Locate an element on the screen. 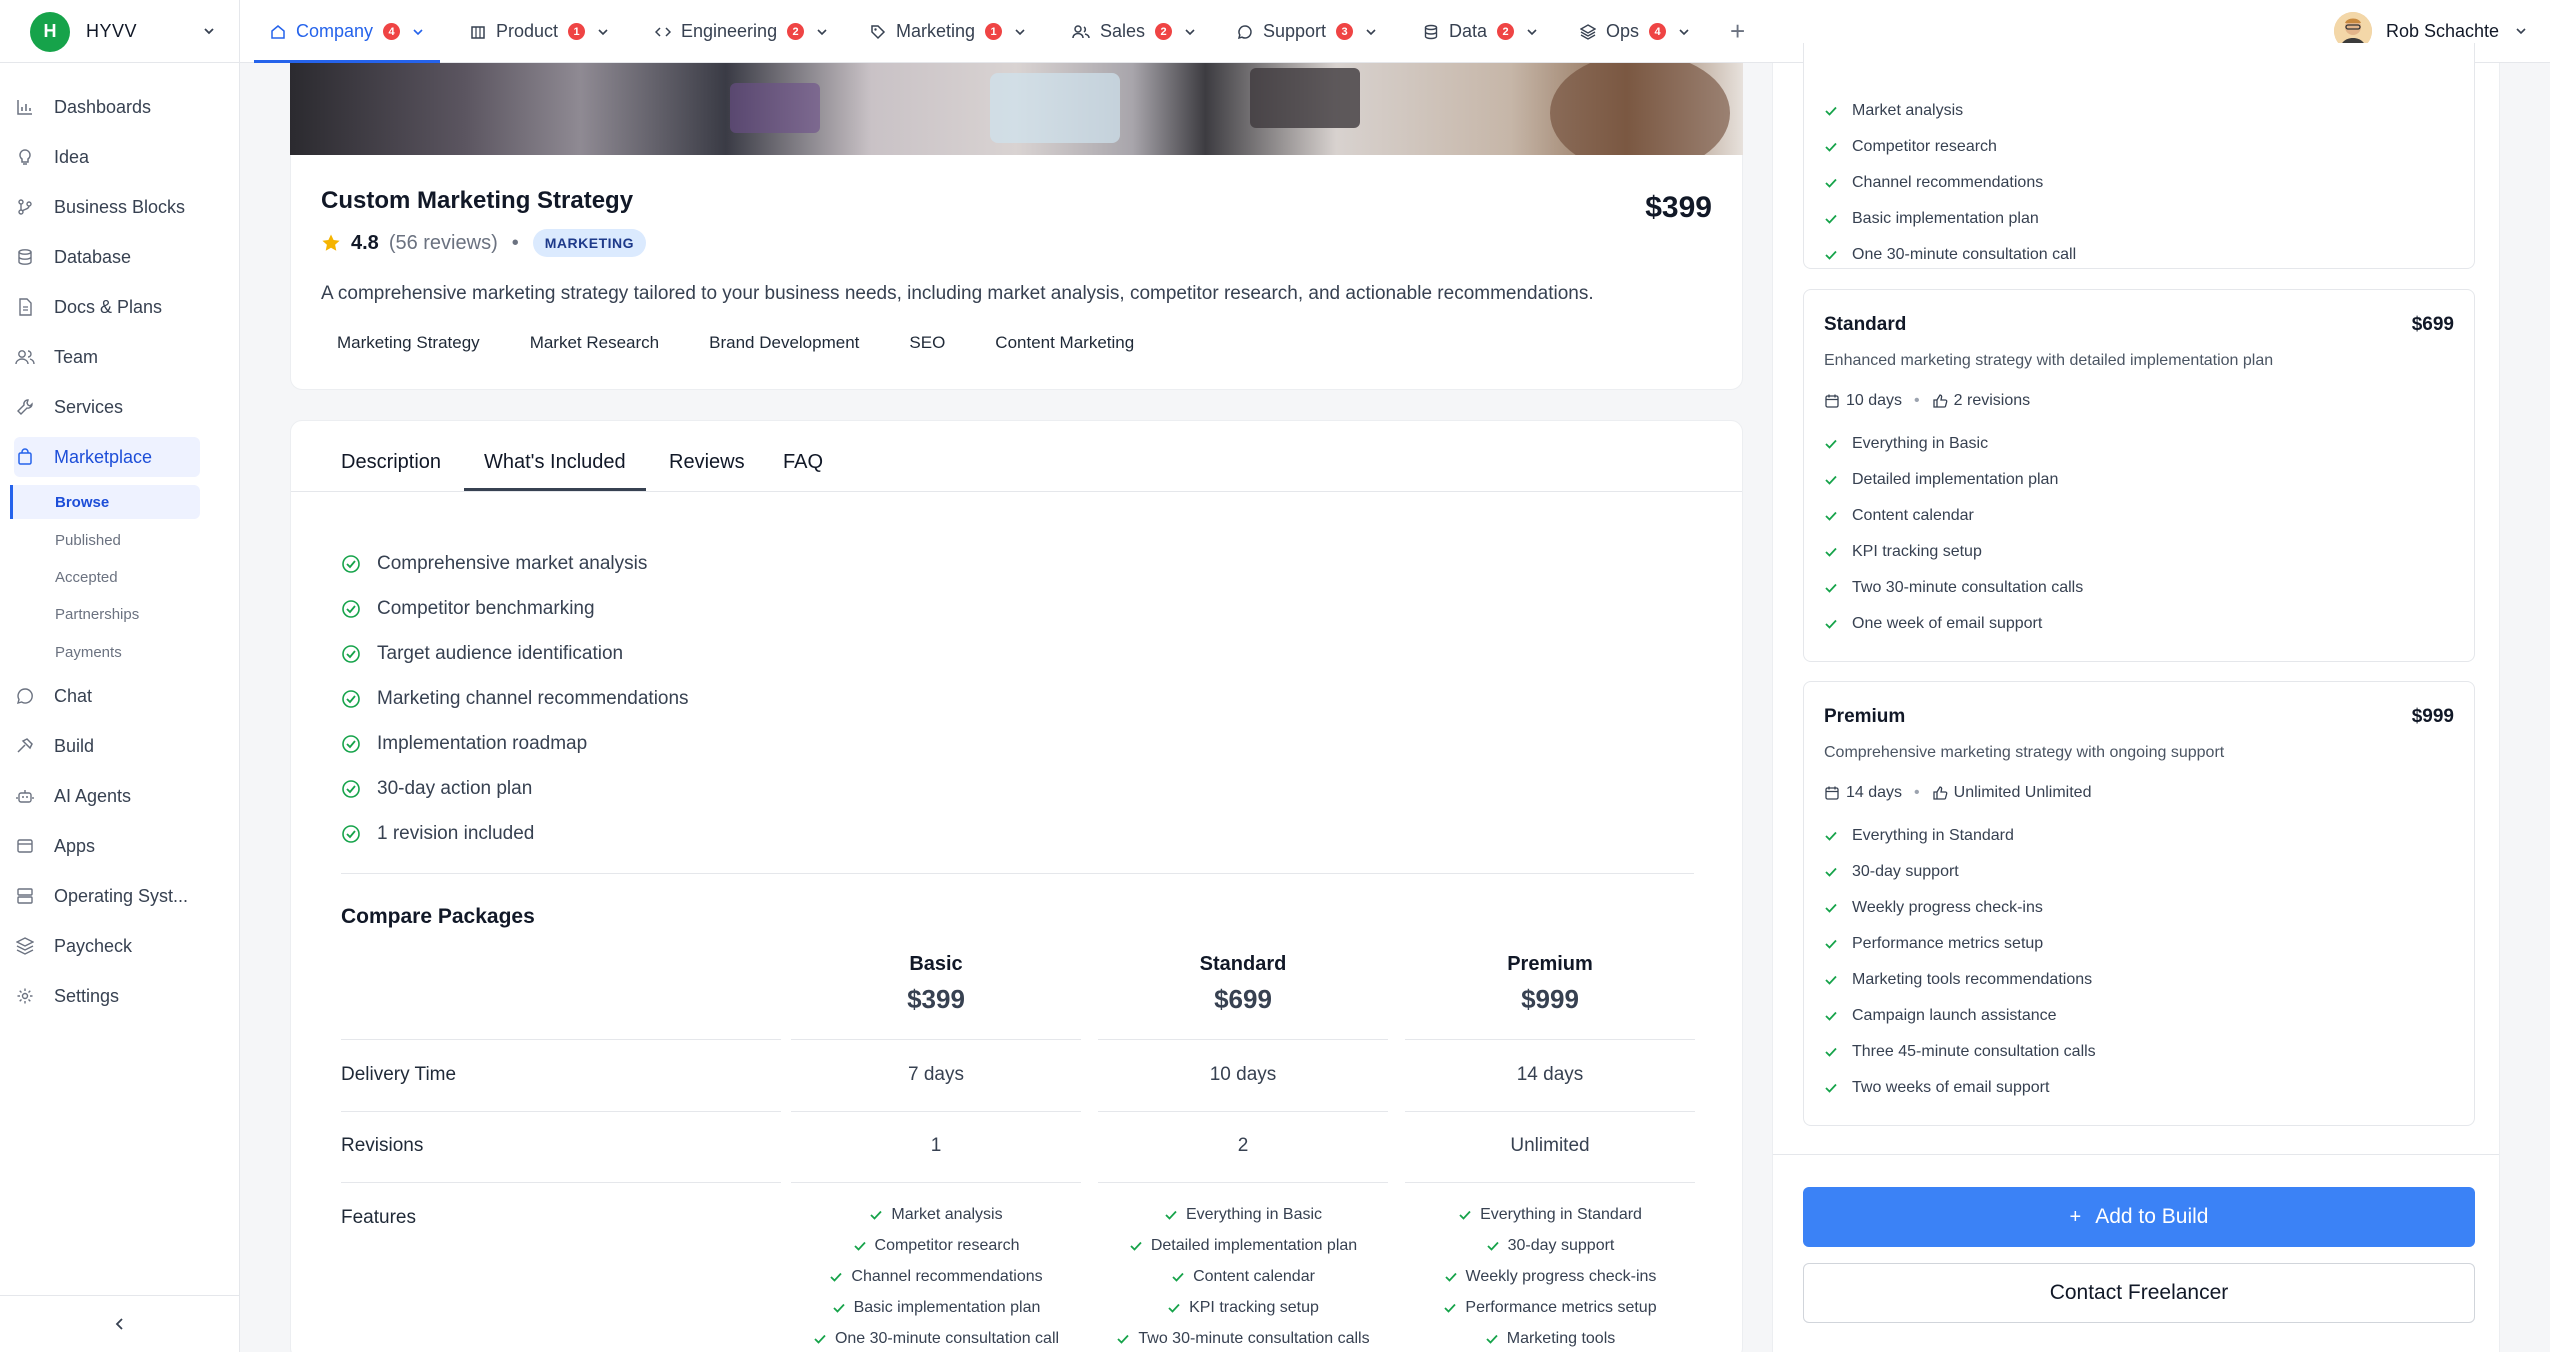 This screenshot has height=1352, width=2550. nav-tab-product: Product 1 is located at coordinates (539, 31).